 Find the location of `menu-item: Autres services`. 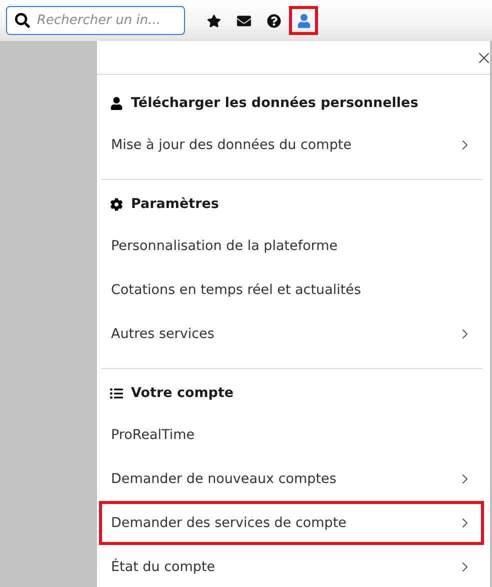

menu-item: Autres services is located at coordinates (291, 334).